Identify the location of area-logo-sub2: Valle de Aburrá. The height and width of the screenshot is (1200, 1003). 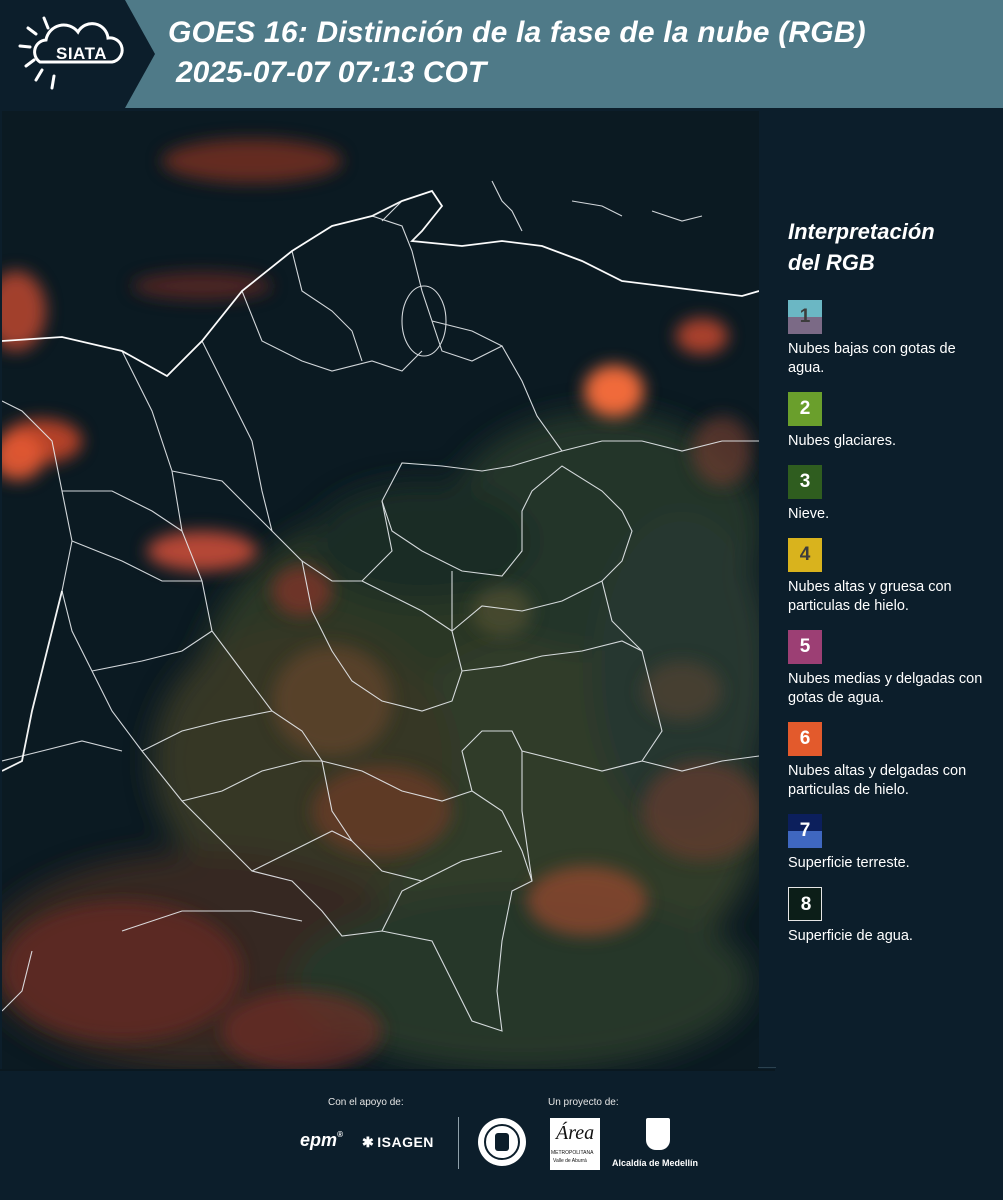
(570, 1161).